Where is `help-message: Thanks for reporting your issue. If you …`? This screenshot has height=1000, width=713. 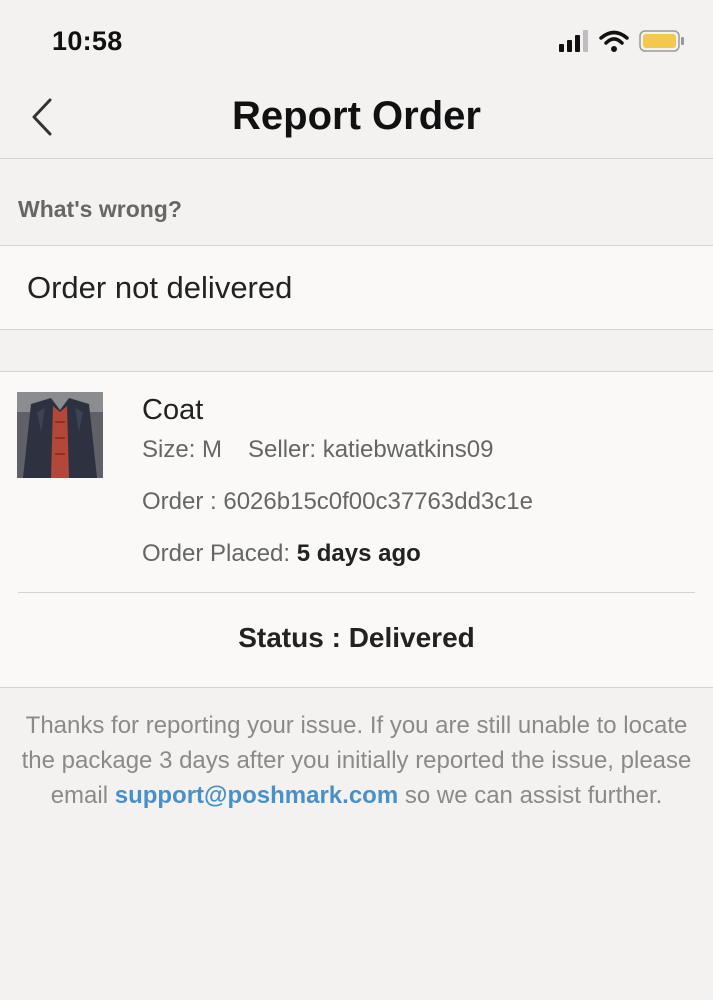 help-message: Thanks for reporting your issue. If you … is located at coordinates (356, 760).